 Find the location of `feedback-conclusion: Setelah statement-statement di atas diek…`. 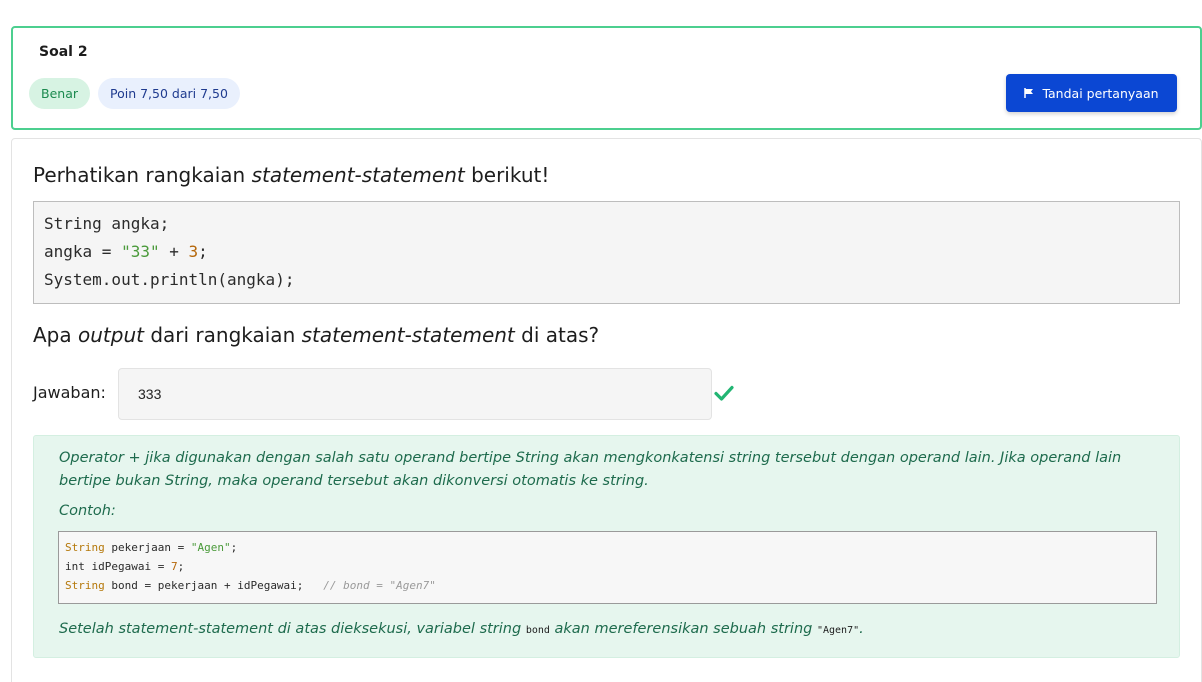

feedback-conclusion: Setelah statement-statement di atas diek… is located at coordinates (461, 629).